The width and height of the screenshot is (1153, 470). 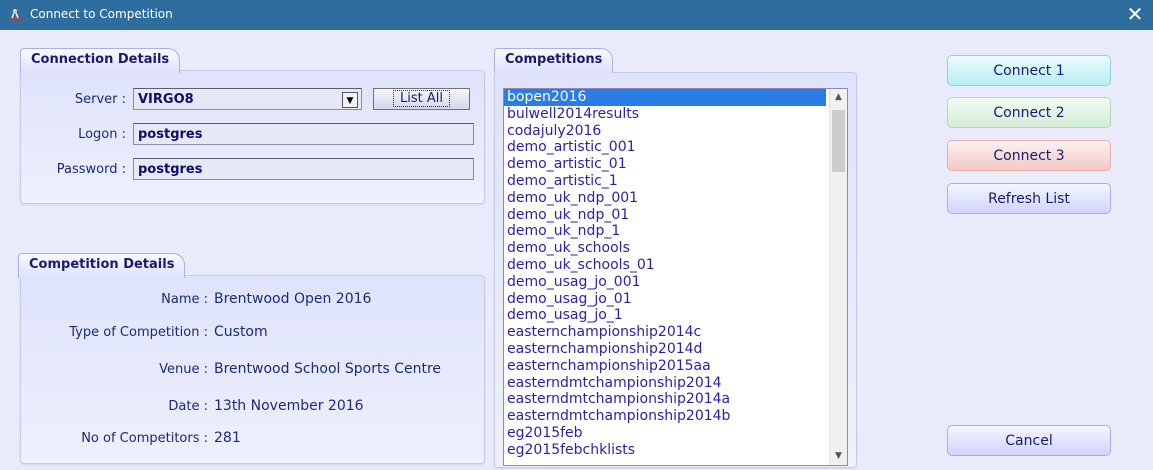 I want to click on list-item: demo_uk_ndp_01, so click(x=675, y=215).